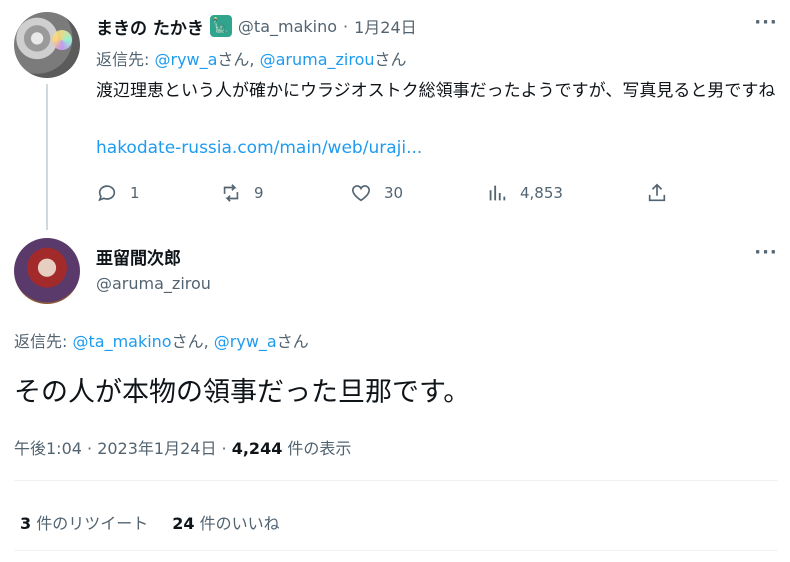 The image size is (790, 562). What do you see at coordinates (259, 193) in the screenshot?
I see `retweet-count: 9` at bounding box center [259, 193].